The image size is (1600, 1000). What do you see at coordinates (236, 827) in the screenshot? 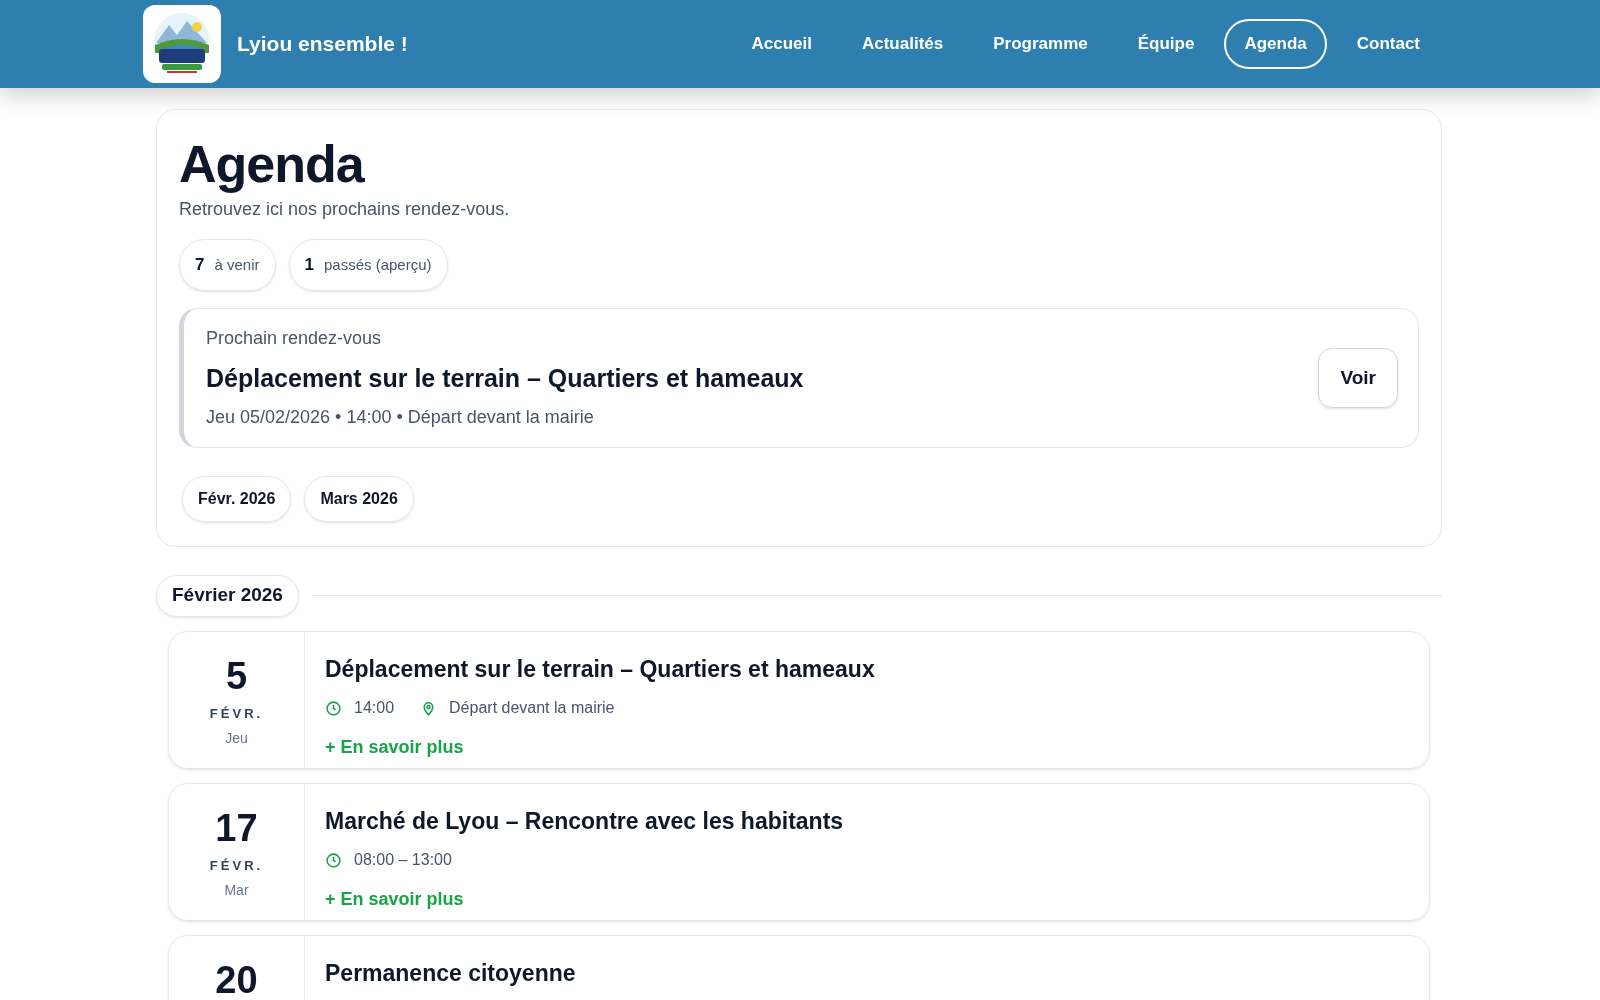
I see `event-day: 17` at bounding box center [236, 827].